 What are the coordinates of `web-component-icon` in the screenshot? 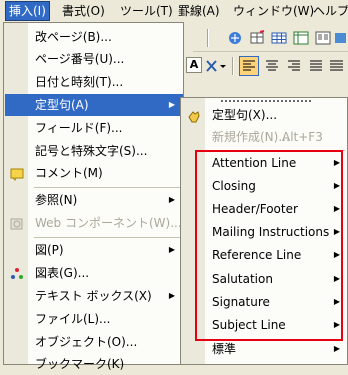 It's located at (17, 223).